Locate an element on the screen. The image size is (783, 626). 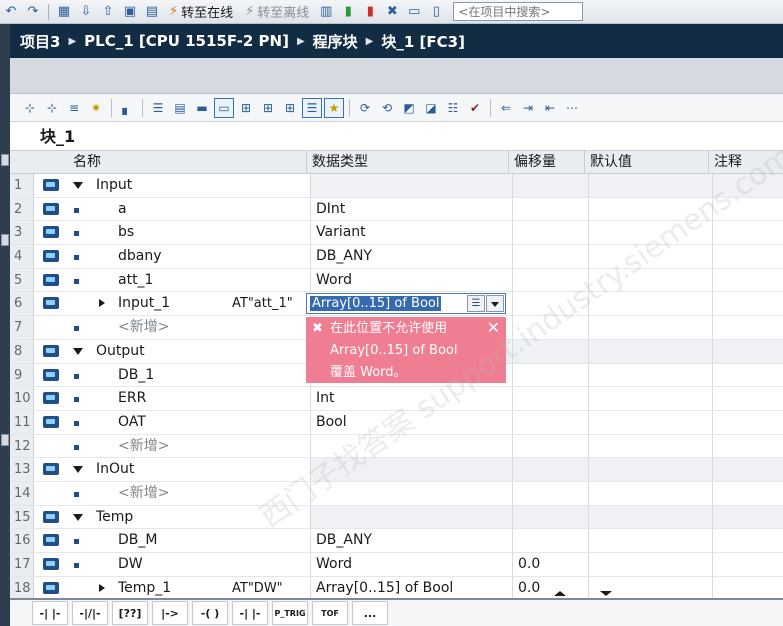
cross-reference-icon: ✖ is located at coordinates (392, 12).